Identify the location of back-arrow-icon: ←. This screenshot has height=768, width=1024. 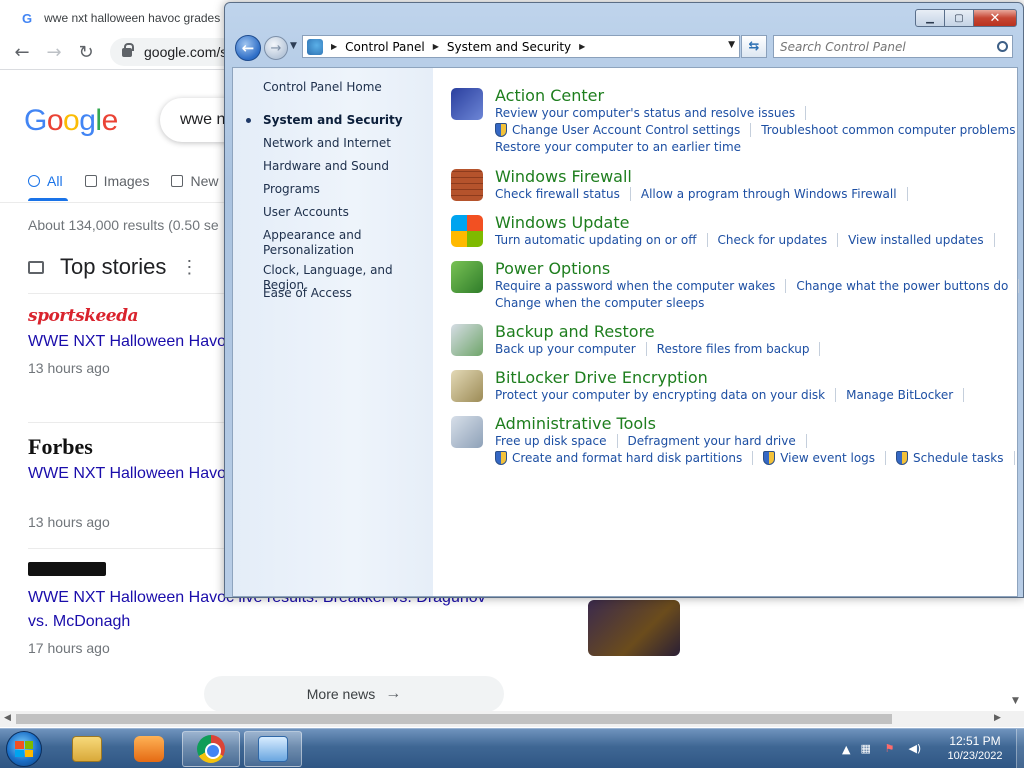
(22, 52).